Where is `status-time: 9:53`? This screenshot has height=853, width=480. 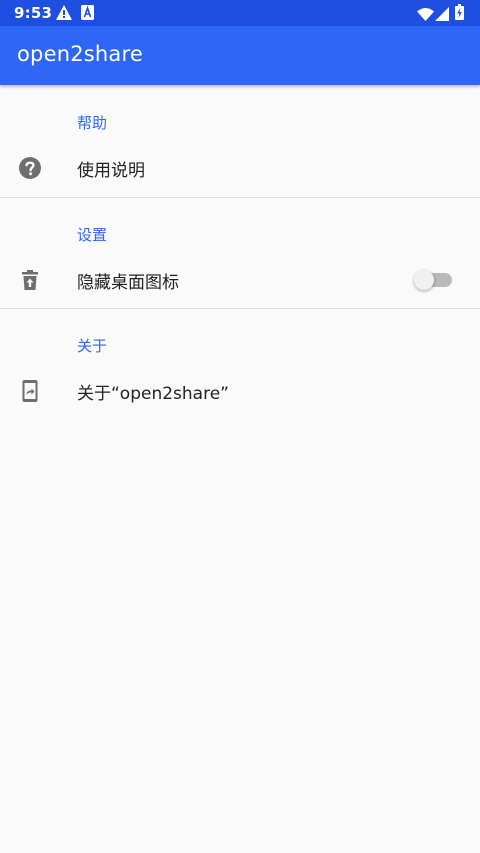 status-time: 9:53 is located at coordinates (33, 13).